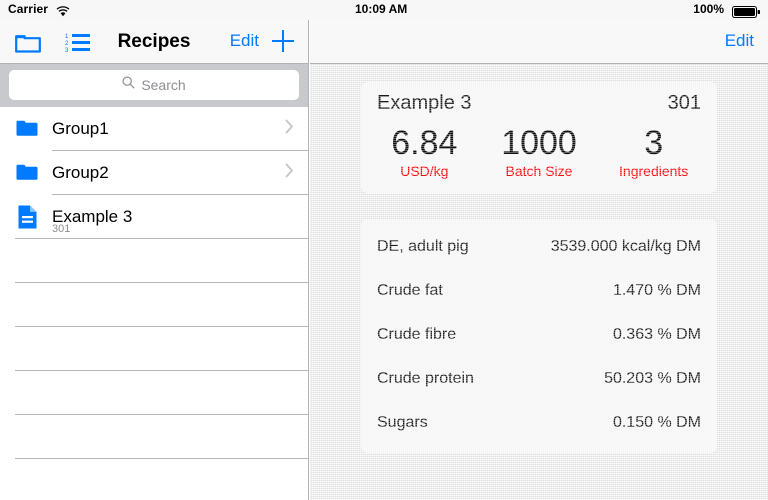 This screenshot has width=768, height=500. Describe the element at coordinates (154, 217) in the screenshot. I see `list-item: Example 3 301` at that location.